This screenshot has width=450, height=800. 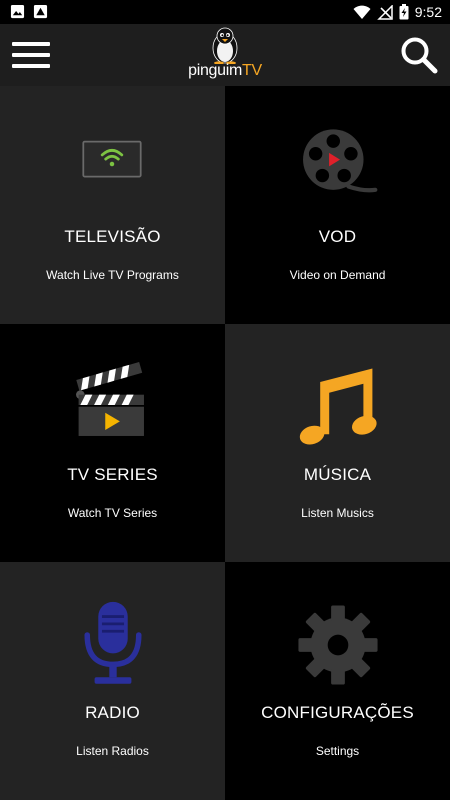 I want to click on logo-text: pinguimTV, so click(x=225, y=71).